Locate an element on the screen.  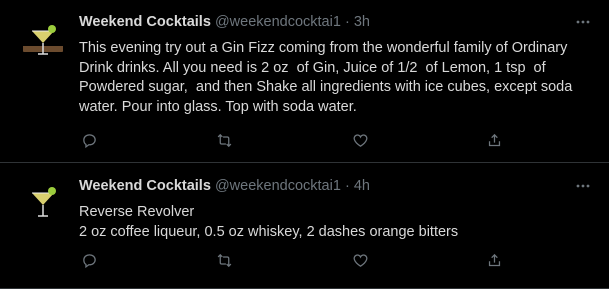
timestamp: 4h is located at coordinates (362, 186).